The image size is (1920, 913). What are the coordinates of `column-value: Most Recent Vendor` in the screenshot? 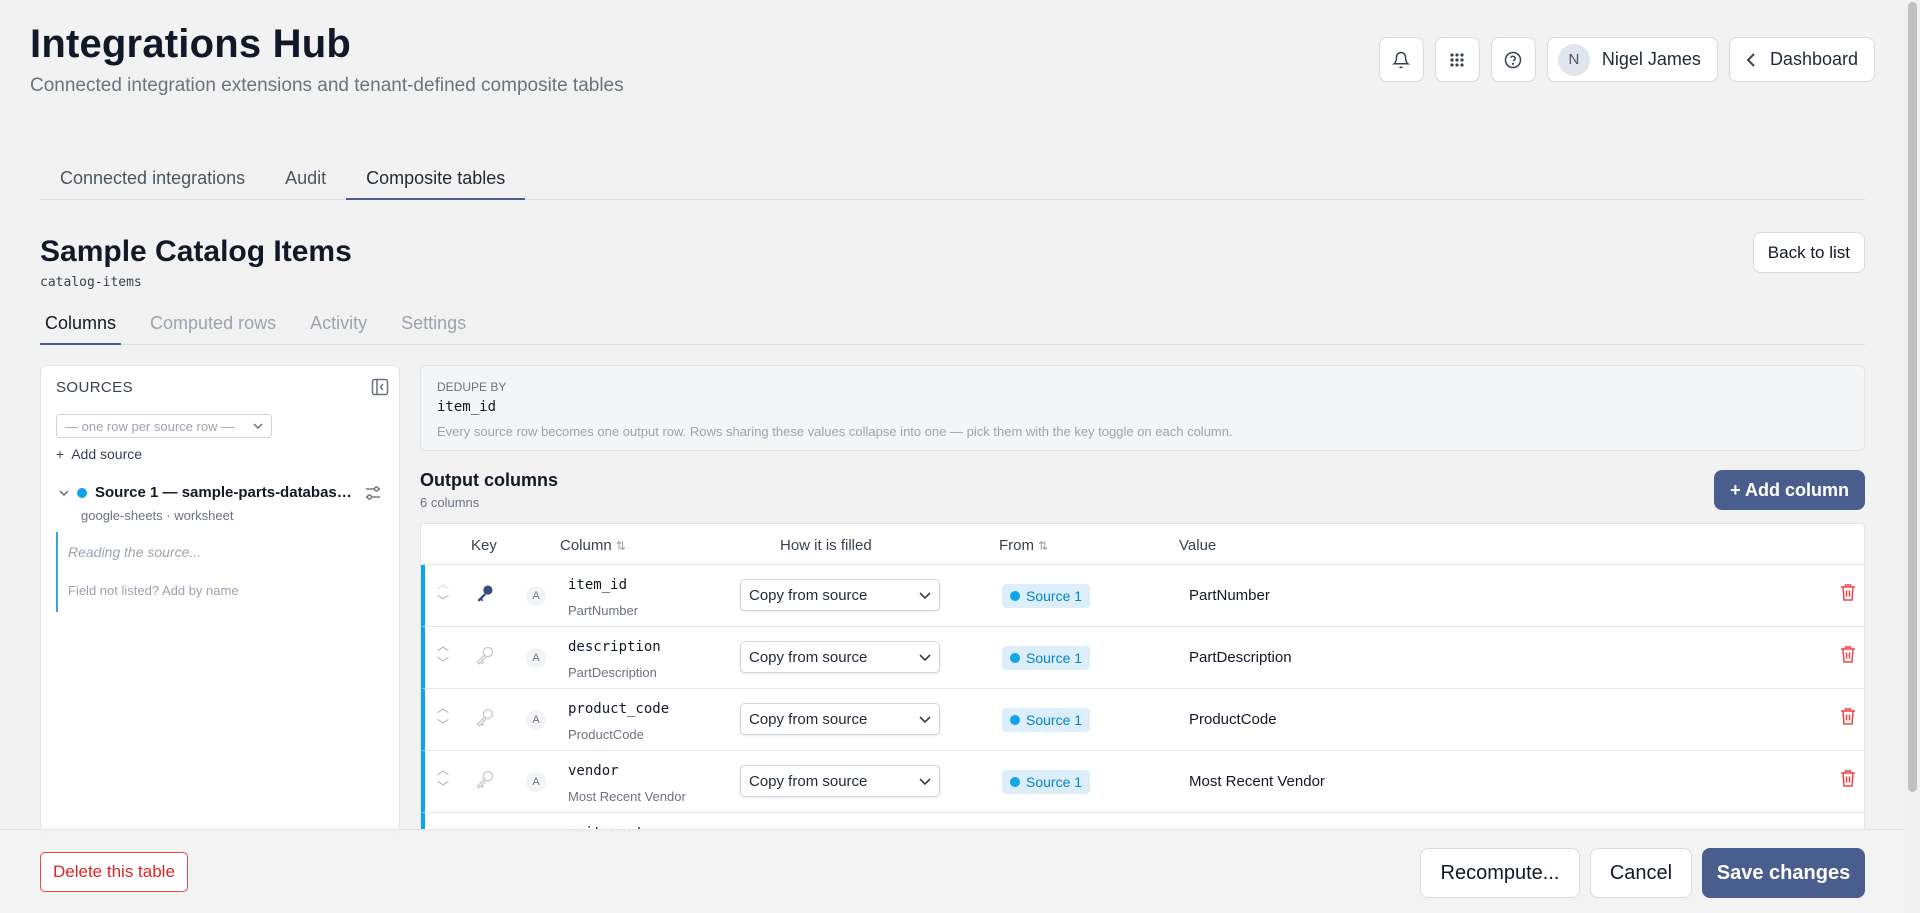 It's located at (1257, 781).